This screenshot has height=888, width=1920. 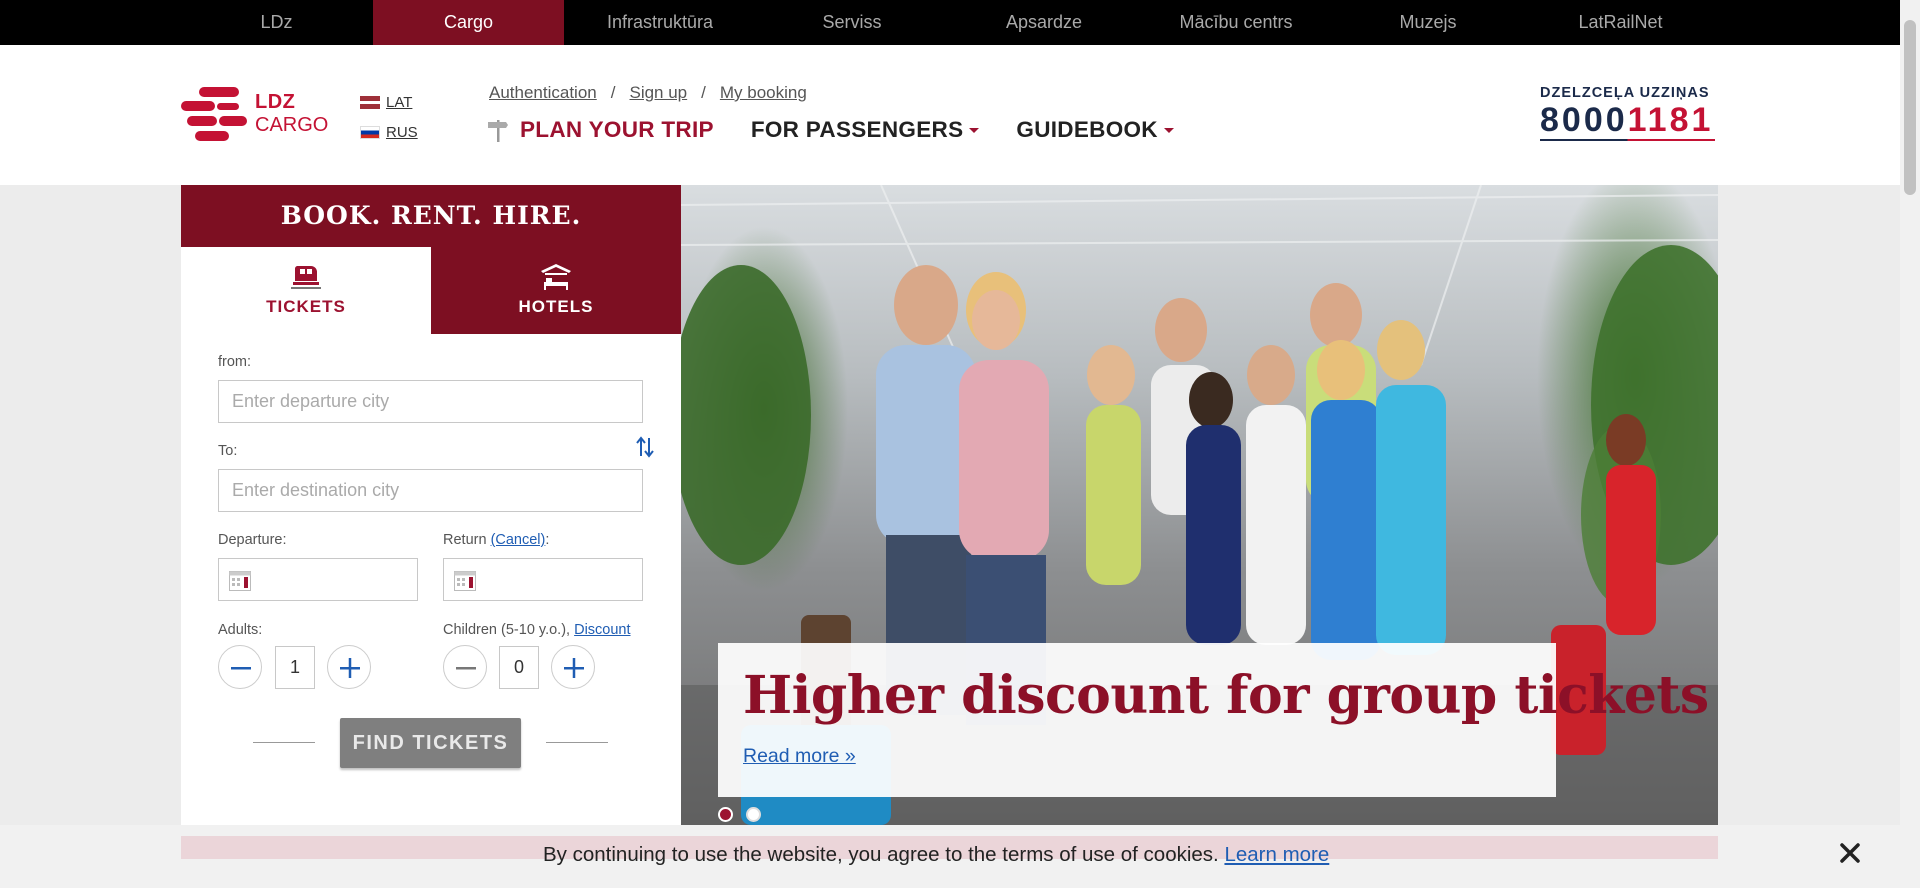 I want to click on find-tickets-button: FIND TICKETS, so click(x=430, y=743).